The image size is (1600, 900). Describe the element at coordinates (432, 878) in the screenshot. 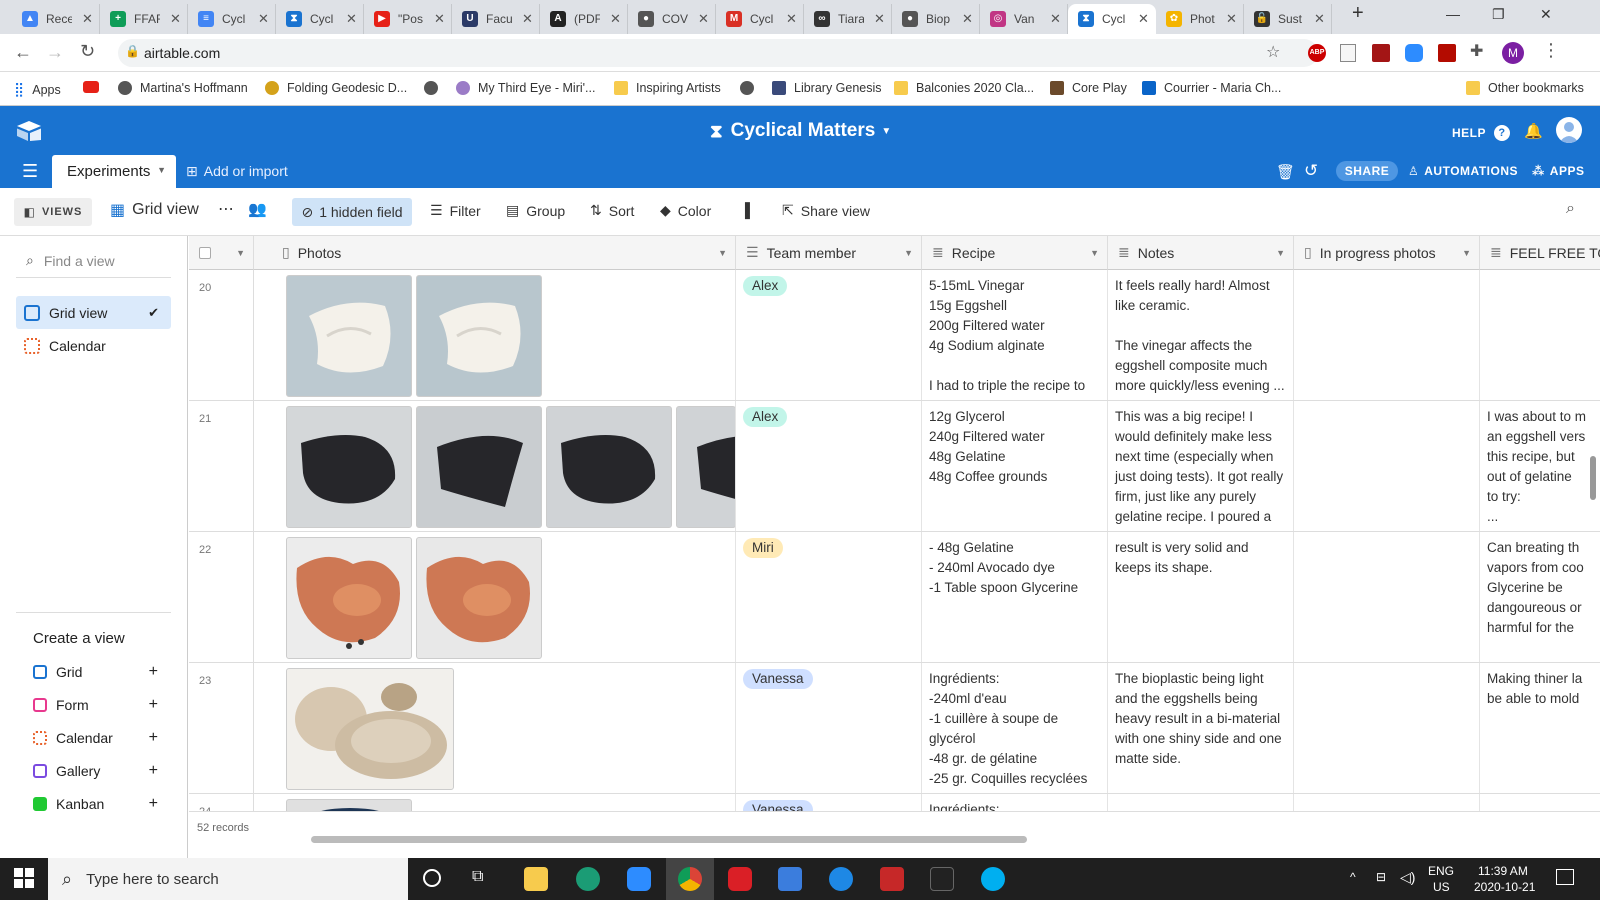

I see `cortana-icon` at that location.